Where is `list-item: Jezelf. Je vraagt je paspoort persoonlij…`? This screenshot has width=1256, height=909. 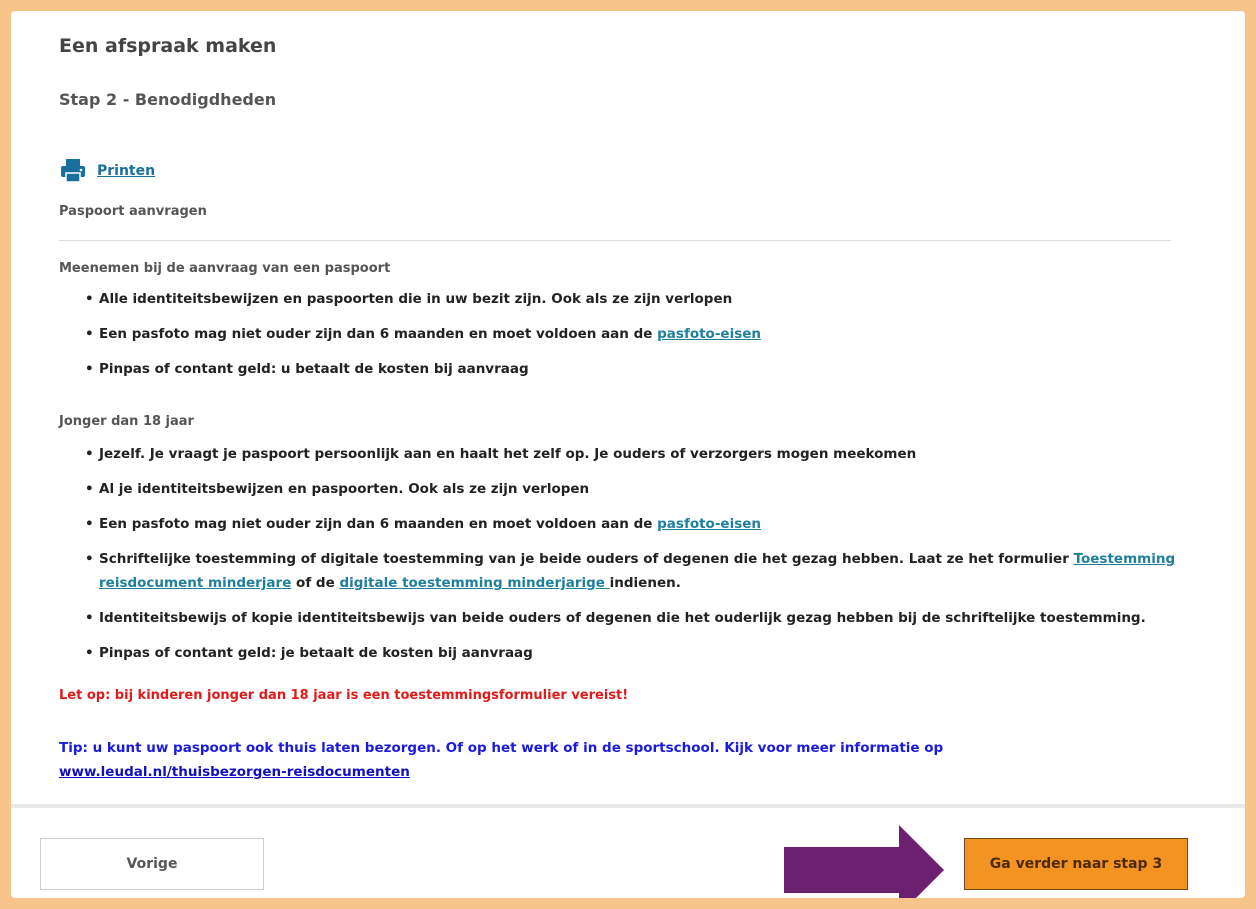
list-item: Jezelf. Je vraagt je paspoort persoonlij… is located at coordinates (637, 454).